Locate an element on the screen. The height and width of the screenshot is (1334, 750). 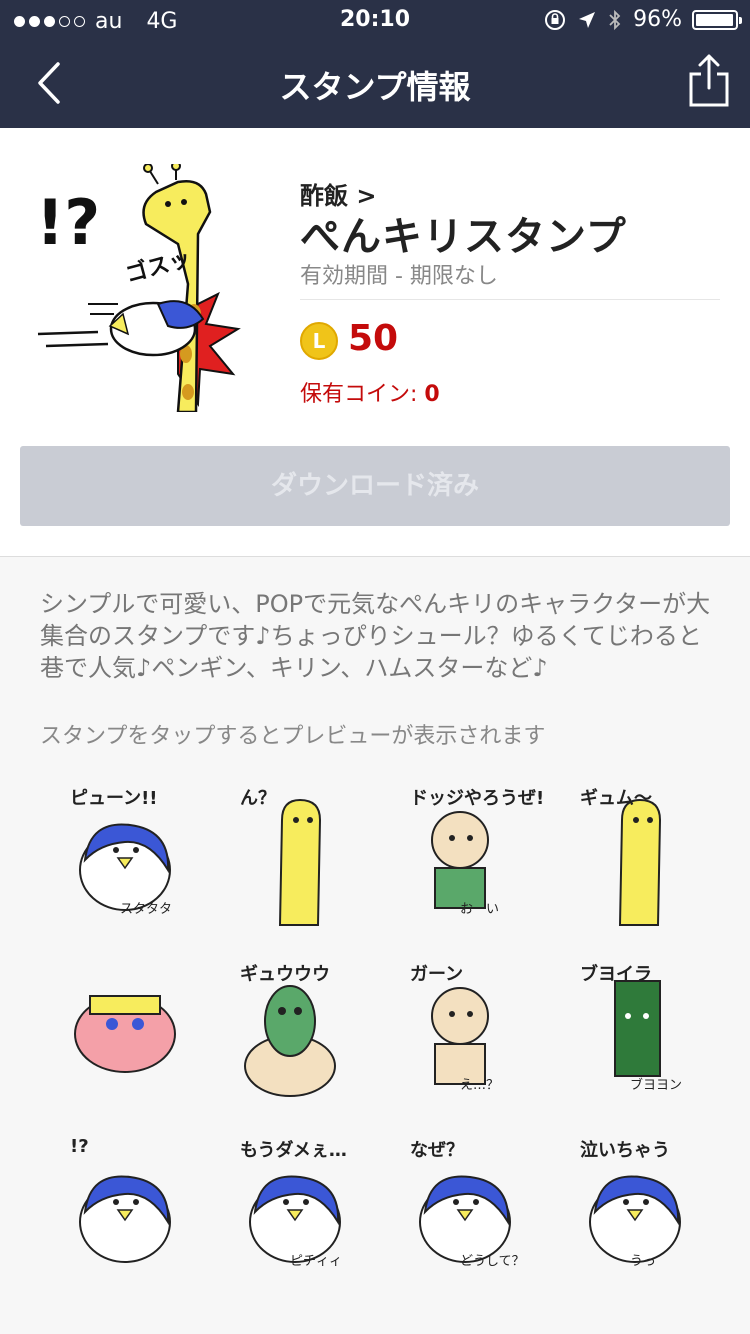
sticker-caption: ガーン is located at coordinates (437, 974).